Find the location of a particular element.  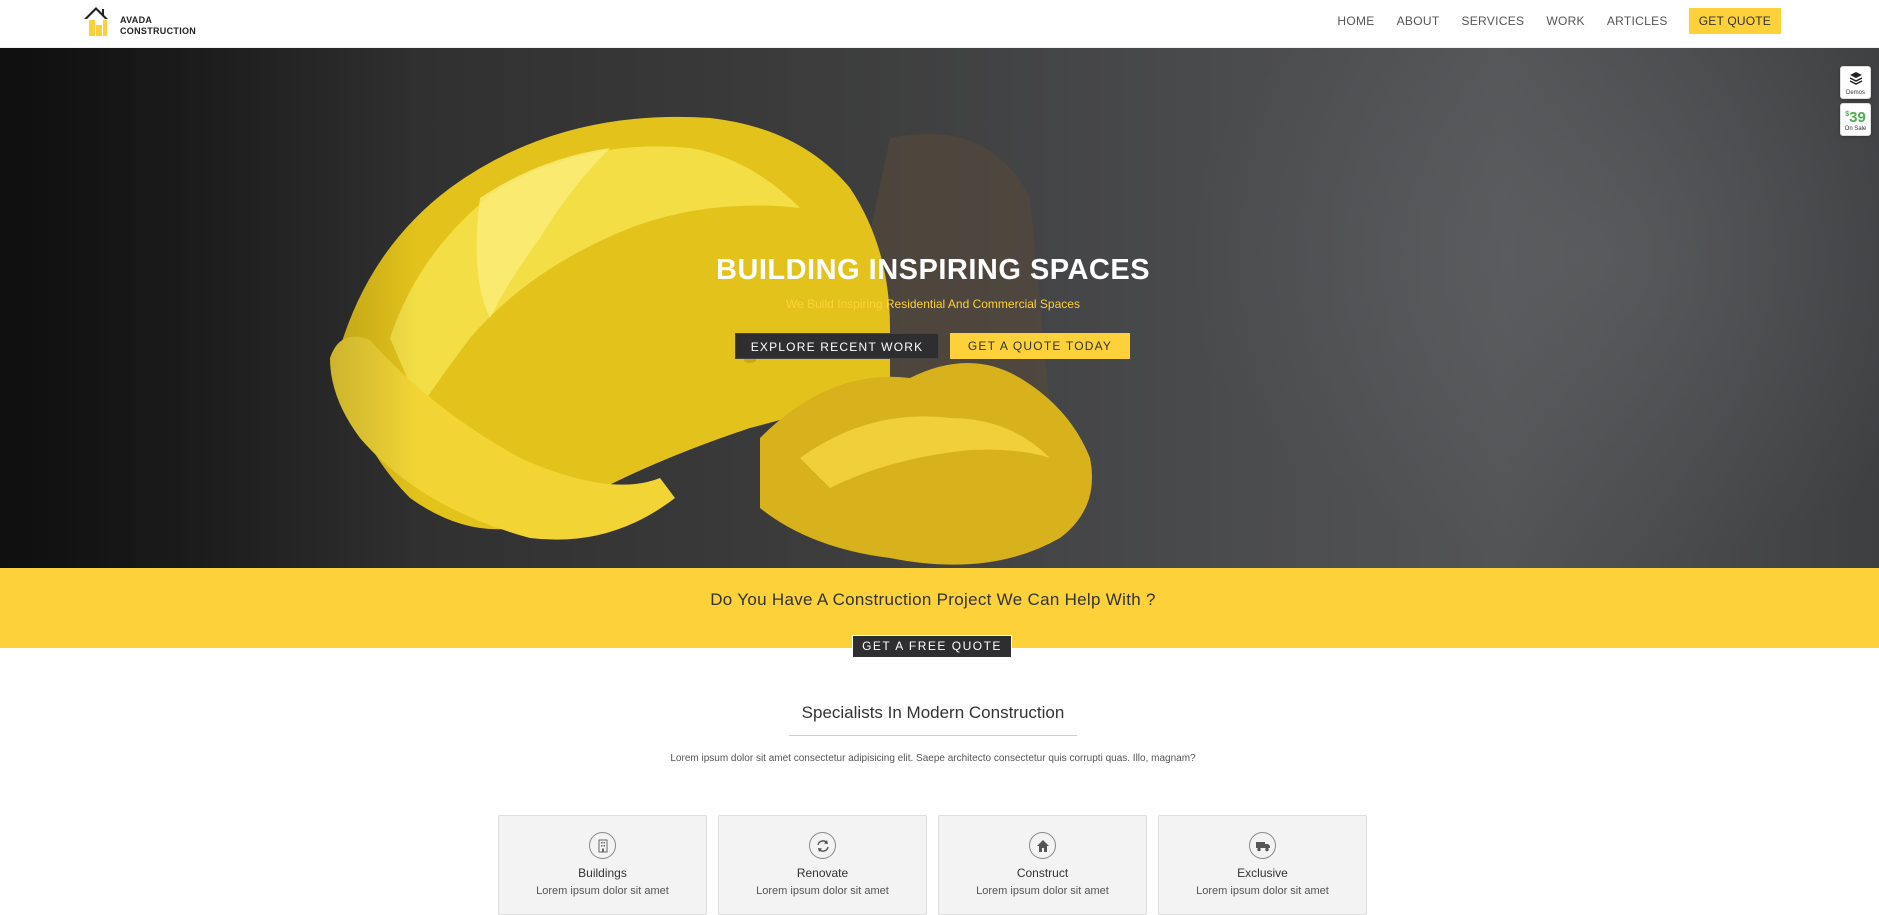

nav-home: HOME is located at coordinates (1355, 21).